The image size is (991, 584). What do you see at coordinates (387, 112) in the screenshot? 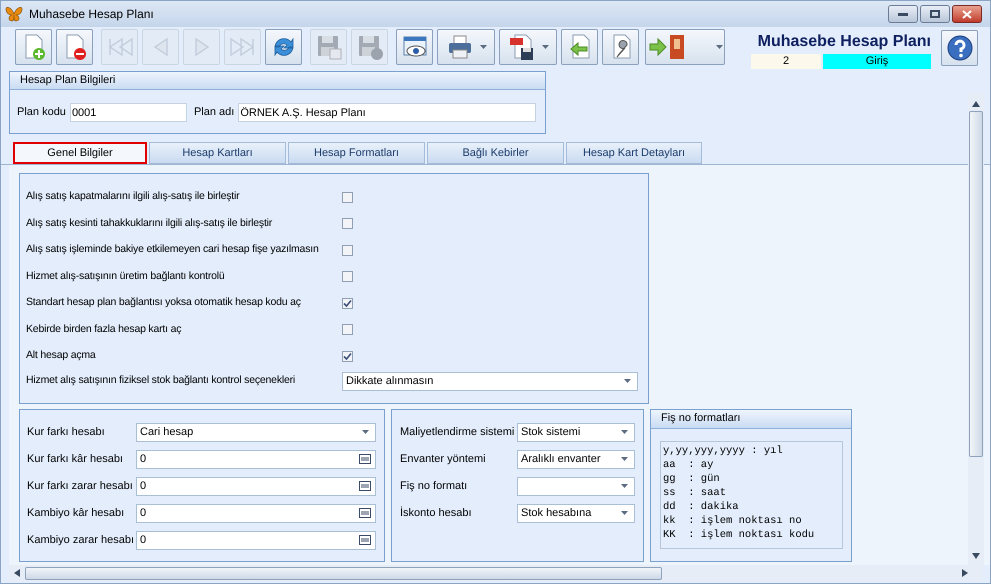
I see `plan-name-field: ÖRNEK A.Ş. Hesap Planı` at bounding box center [387, 112].